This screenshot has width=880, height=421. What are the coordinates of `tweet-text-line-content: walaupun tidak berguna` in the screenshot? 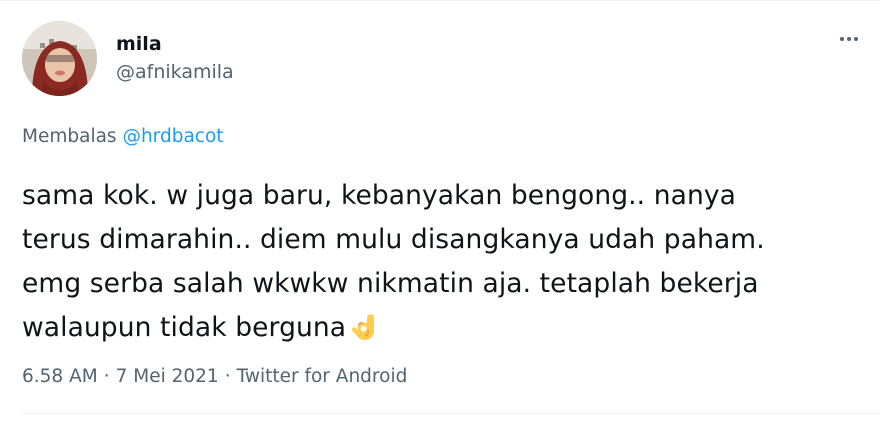 It's located at (184, 327).